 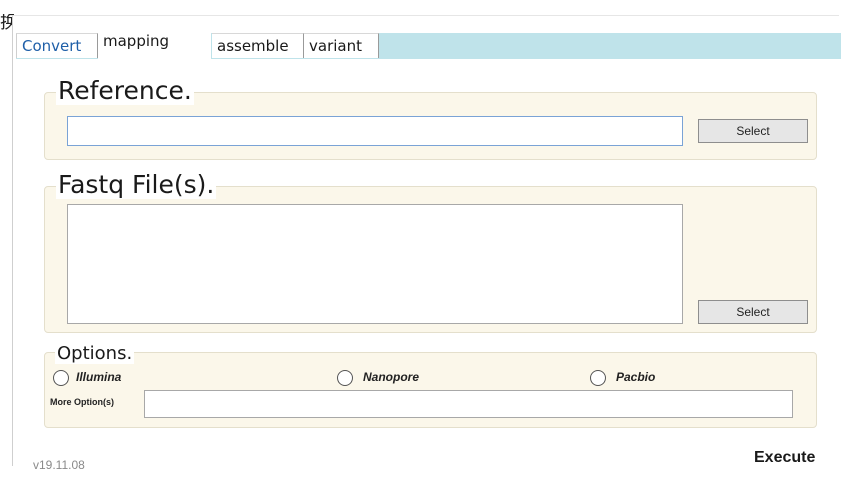 What do you see at coordinates (345, 378) in the screenshot?
I see `nanopore-radio` at bounding box center [345, 378].